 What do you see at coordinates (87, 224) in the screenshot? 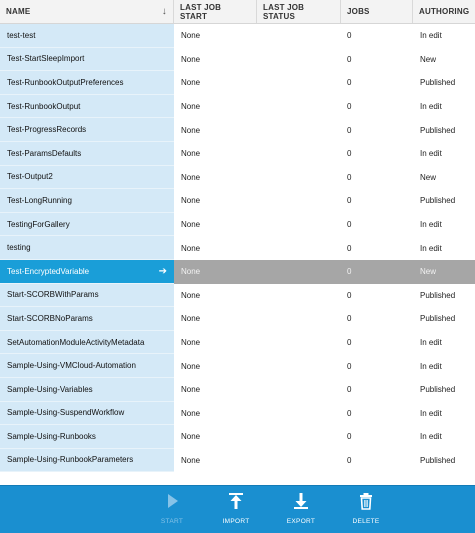
I see `row-name: TestingForGallery` at bounding box center [87, 224].